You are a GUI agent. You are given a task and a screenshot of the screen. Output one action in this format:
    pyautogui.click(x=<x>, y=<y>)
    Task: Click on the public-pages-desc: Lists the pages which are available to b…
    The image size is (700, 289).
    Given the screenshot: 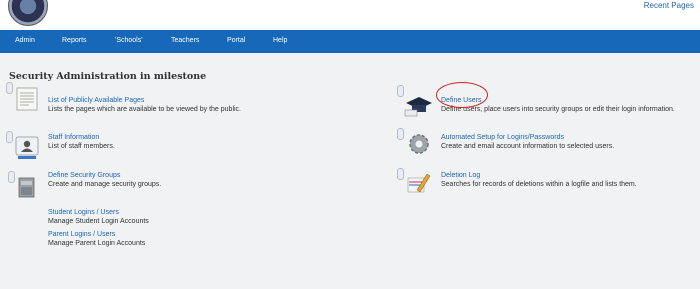 What is the action you would take?
    pyautogui.click(x=145, y=109)
    